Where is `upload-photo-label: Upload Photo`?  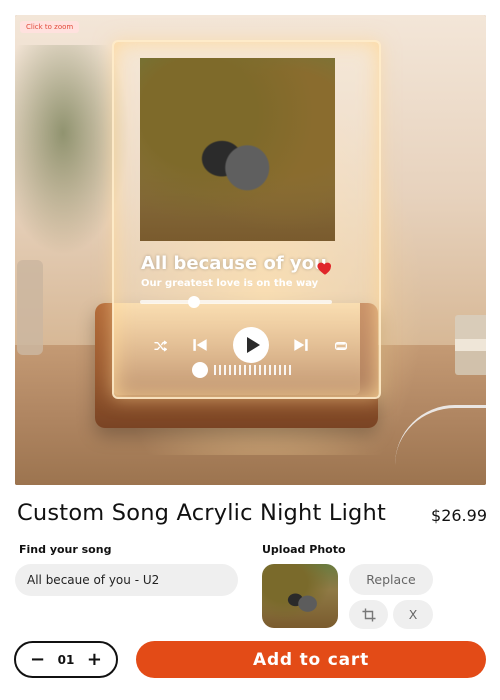 upload-photo-label: Upload Photo is located at coordinates (304, 549).